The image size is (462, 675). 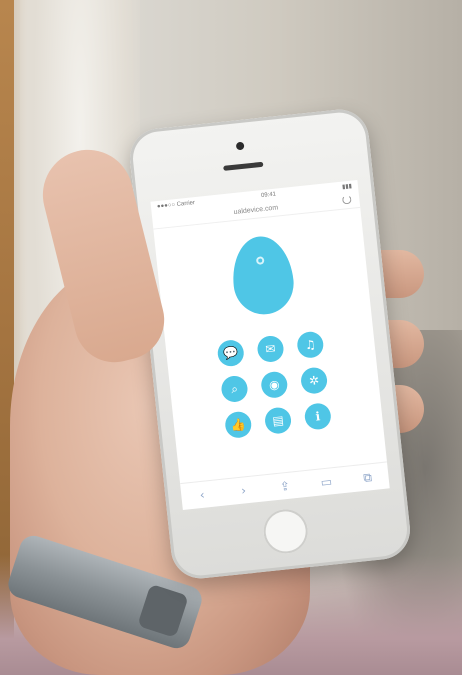 I want to click on bookmarks-icon: ▭, so click(x=326, y=482).